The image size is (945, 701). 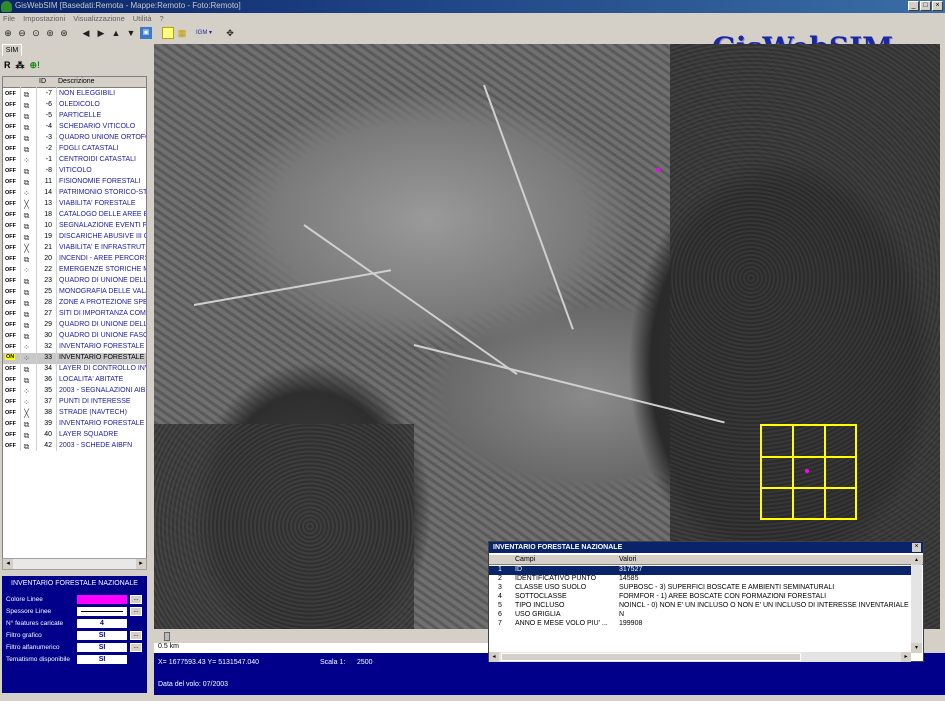 What do you see at coordinates (916, 604) in the screenshot?
I see `dialog-vertical-scrollbar: ▴ ▾` at bounding box center [916, 604].